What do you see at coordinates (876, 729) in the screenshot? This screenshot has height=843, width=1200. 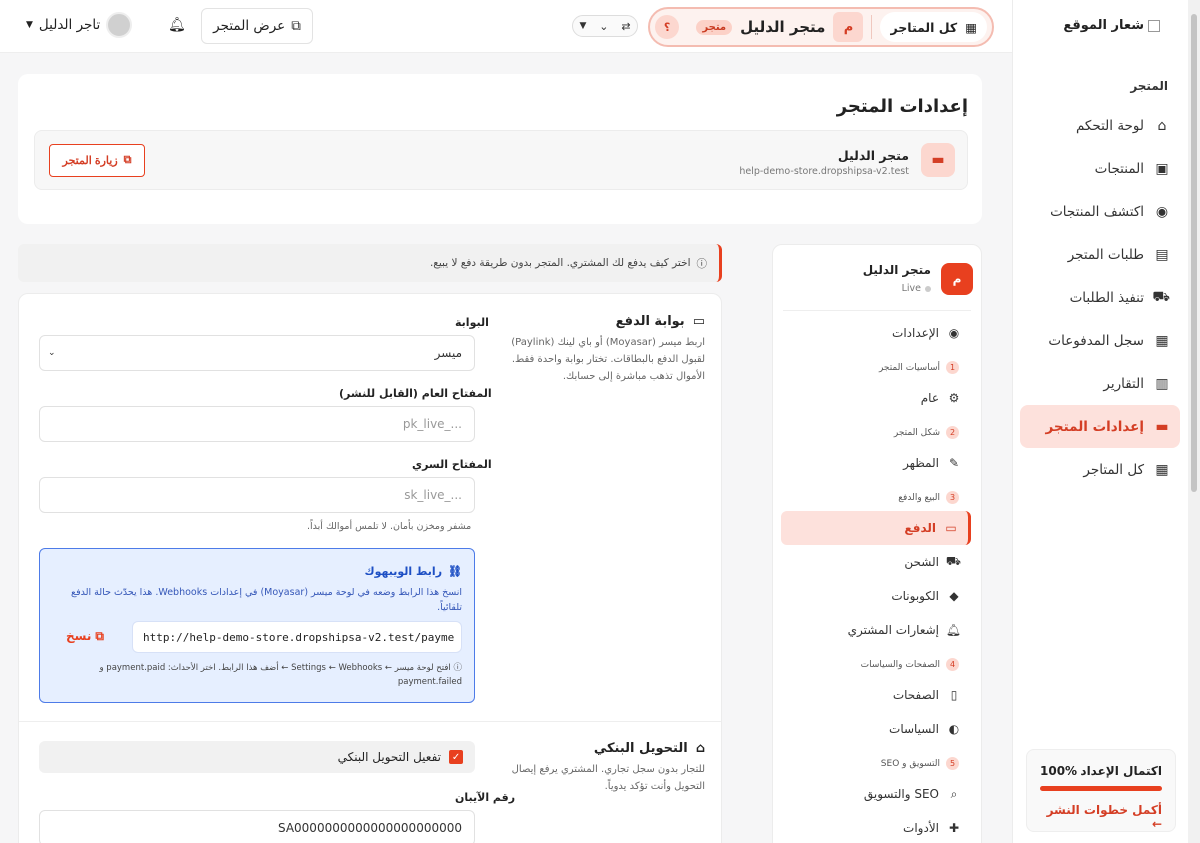 I see `settings-item-policies: ◐ السياسات` at bounding box center [876, 729].